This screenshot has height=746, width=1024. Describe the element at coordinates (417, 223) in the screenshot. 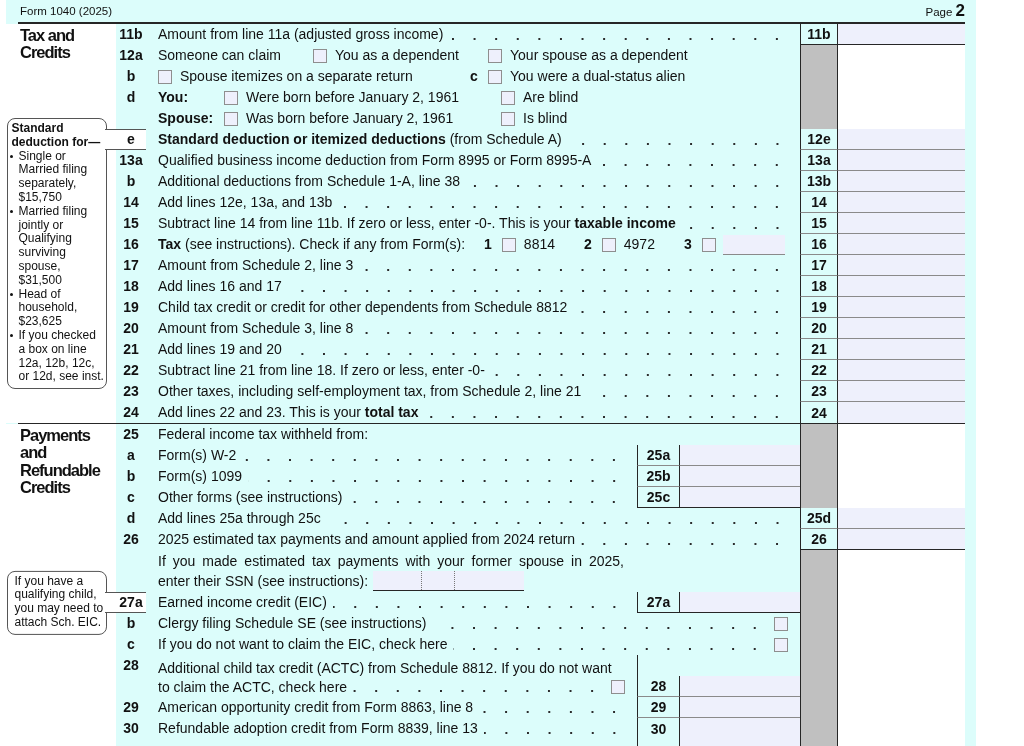

I see `line-text: Subtract line 14 from line 11b. If zero or less, enter -0-. This is your taxable income` at that location.